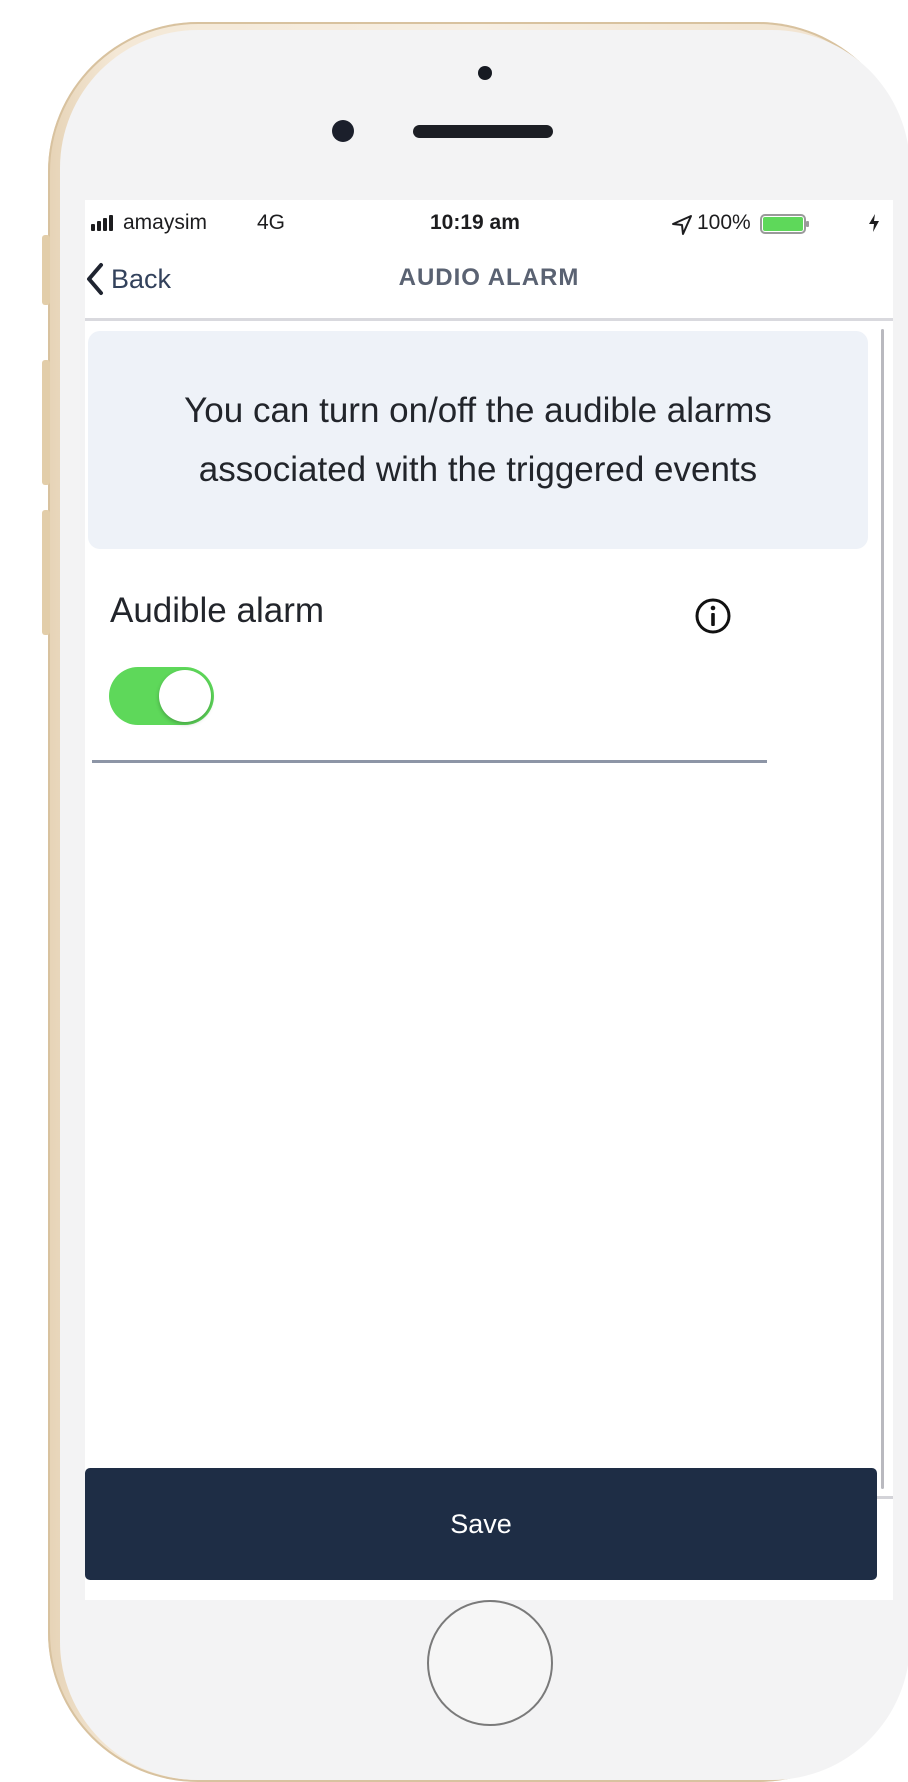 The image size is (908, 1782). I want to click on info-circle-icon, so click(713, 616).